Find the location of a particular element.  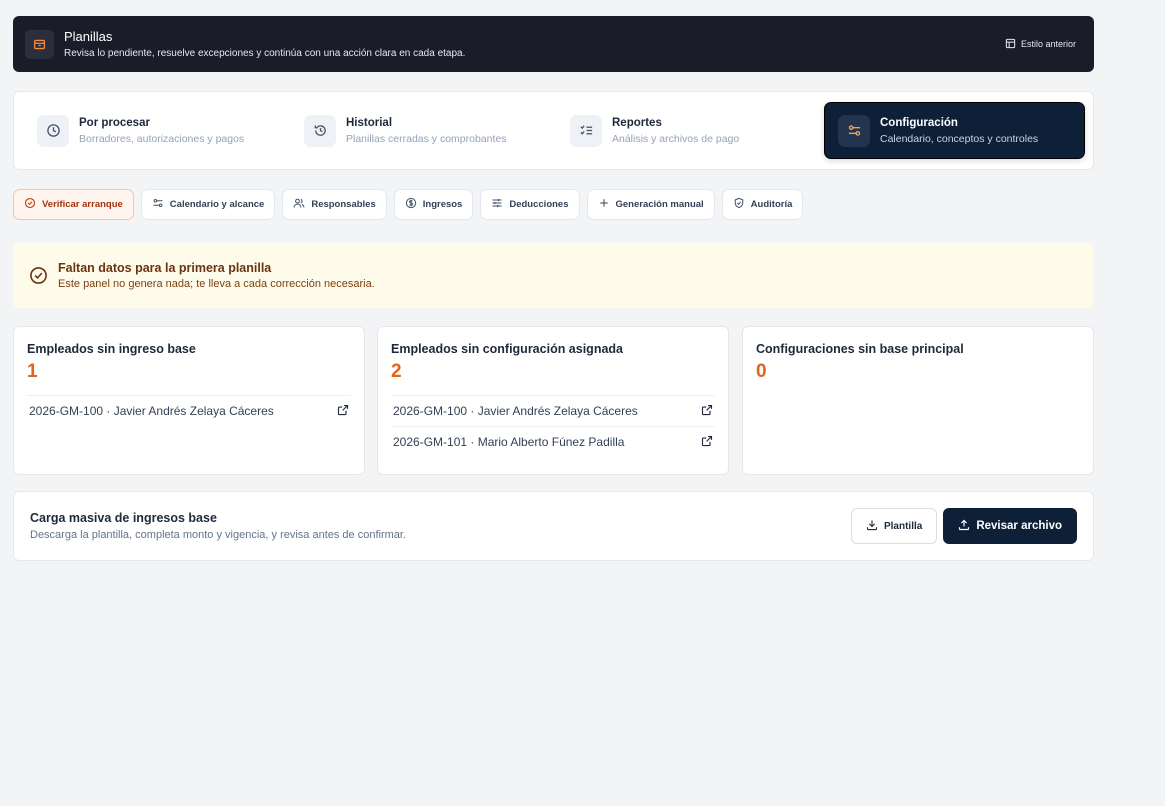

settings-sliders-icon is located at coordinates (854, 130).